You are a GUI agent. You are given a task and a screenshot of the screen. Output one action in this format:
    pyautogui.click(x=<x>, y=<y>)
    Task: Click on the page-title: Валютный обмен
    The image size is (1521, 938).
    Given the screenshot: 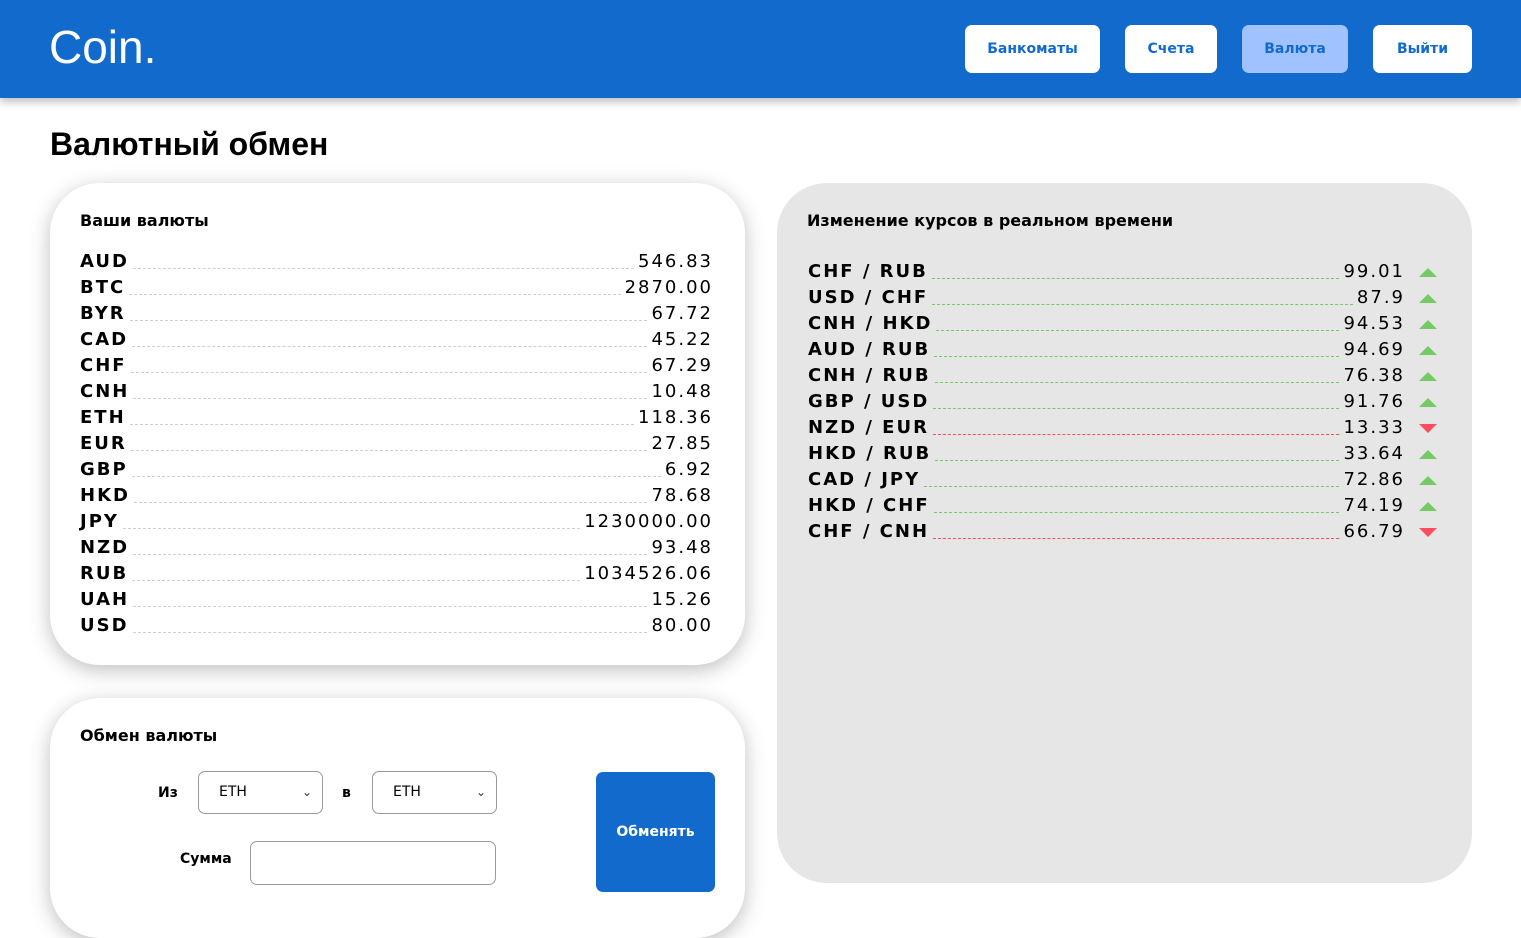 What is the action you would take?
    pyautogui.click(x=189, y=144)
    